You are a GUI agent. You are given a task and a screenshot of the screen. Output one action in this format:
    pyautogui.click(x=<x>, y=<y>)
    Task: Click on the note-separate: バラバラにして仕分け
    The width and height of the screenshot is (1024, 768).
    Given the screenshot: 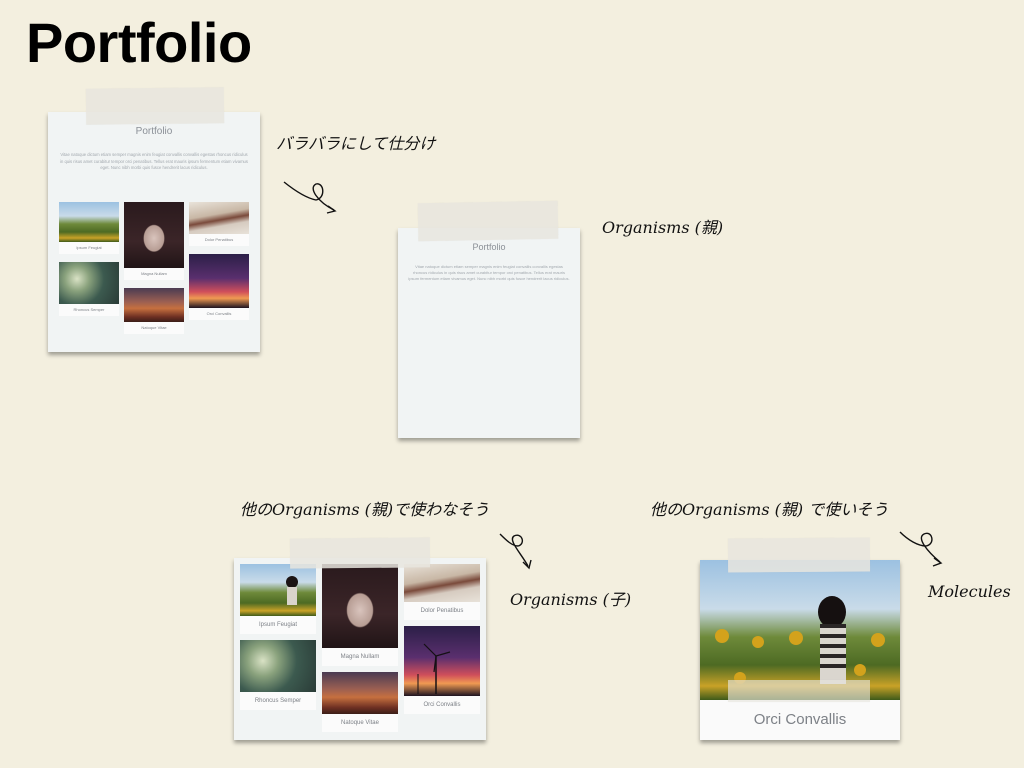 What is the action you would take?
    pyautogui.click(x=356, y=143)
    